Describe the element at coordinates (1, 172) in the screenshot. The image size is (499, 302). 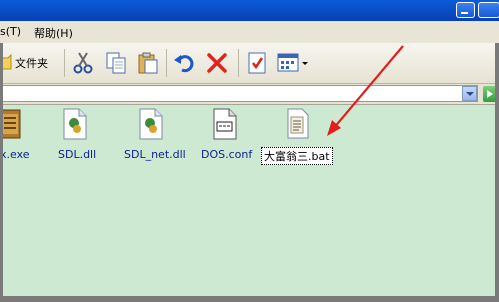
I see `window-frame-left` at that location.